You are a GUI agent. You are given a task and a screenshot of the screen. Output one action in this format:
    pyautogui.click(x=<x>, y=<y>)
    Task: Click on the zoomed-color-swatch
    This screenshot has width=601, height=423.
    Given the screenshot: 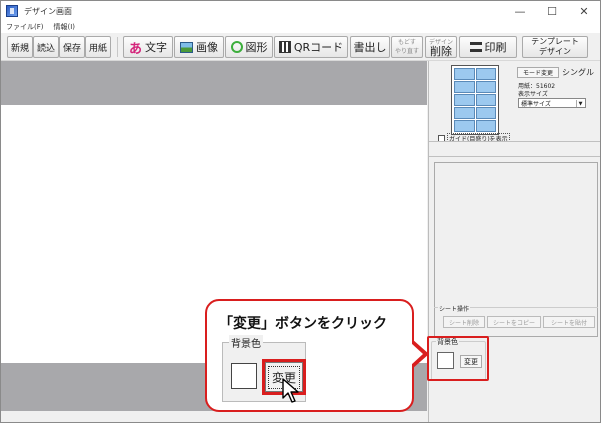 What is the action you would take?
    pyautogui.click(x=244, y=376)
    